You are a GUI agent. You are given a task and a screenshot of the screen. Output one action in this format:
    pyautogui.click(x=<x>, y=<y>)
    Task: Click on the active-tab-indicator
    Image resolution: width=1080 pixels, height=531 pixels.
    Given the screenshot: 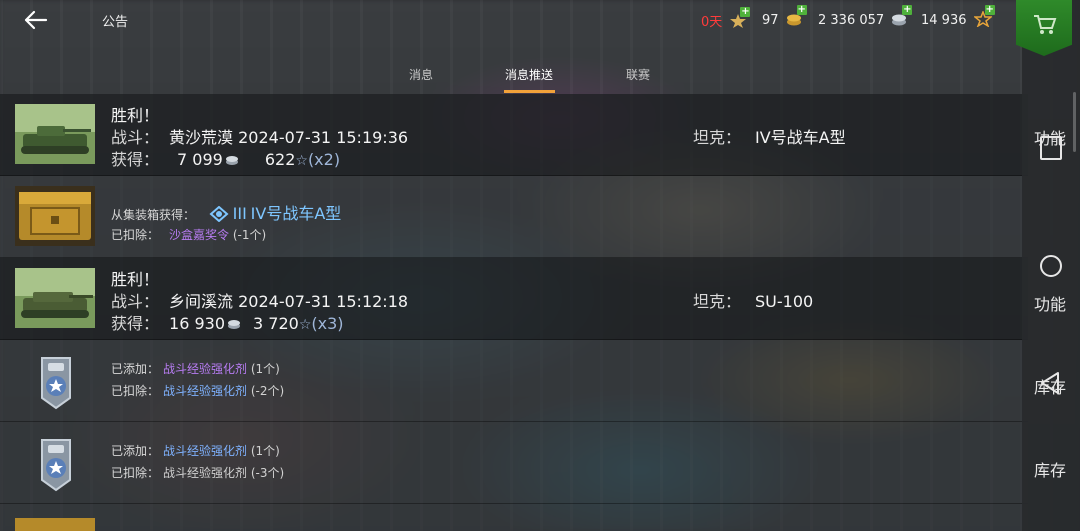 What is the action you would take?
    pyautogui.click(x=529, y=91)
    